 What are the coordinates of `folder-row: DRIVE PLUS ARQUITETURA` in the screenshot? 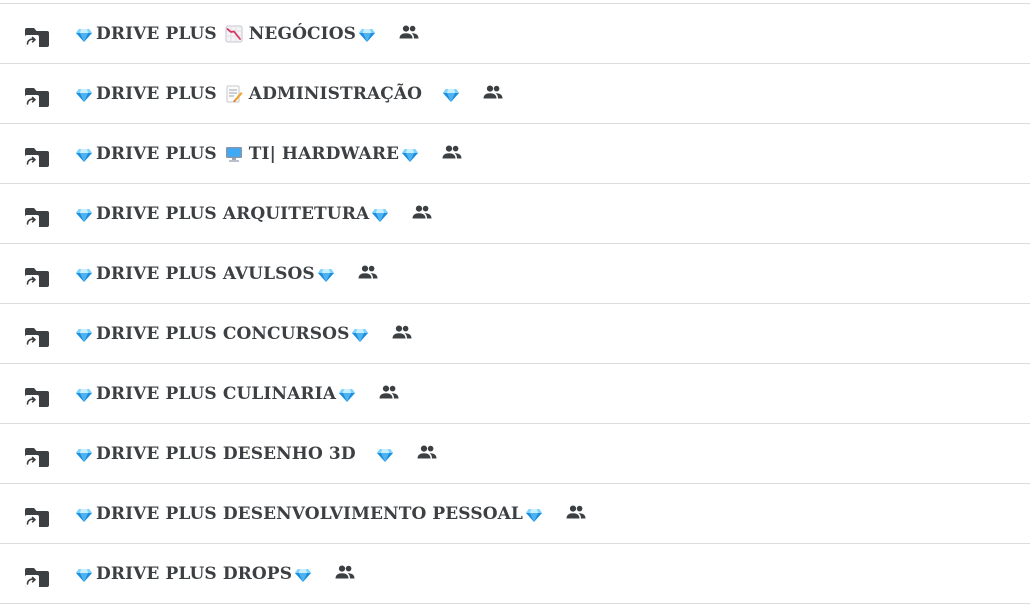 It's located at (515, 214).